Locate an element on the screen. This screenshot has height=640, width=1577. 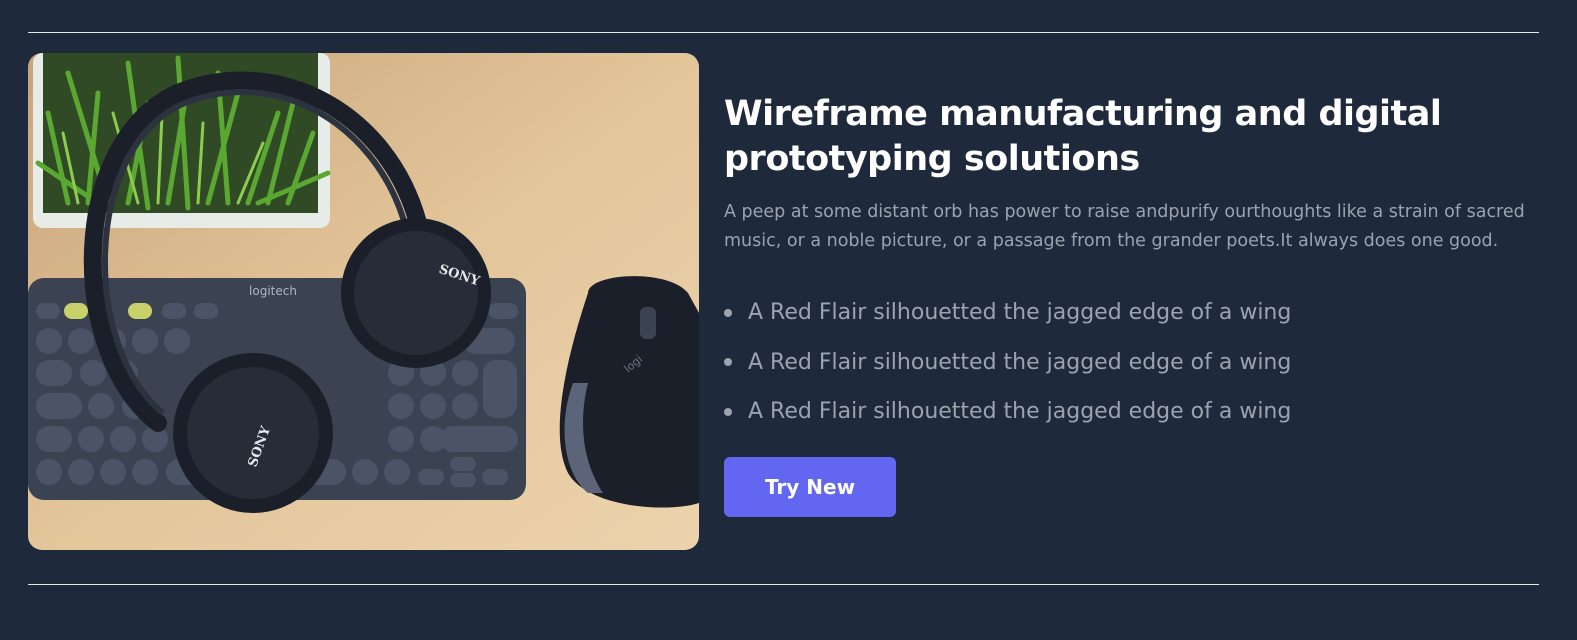
keyboard-logo-text: logitech is located at coordinates (273, 291).